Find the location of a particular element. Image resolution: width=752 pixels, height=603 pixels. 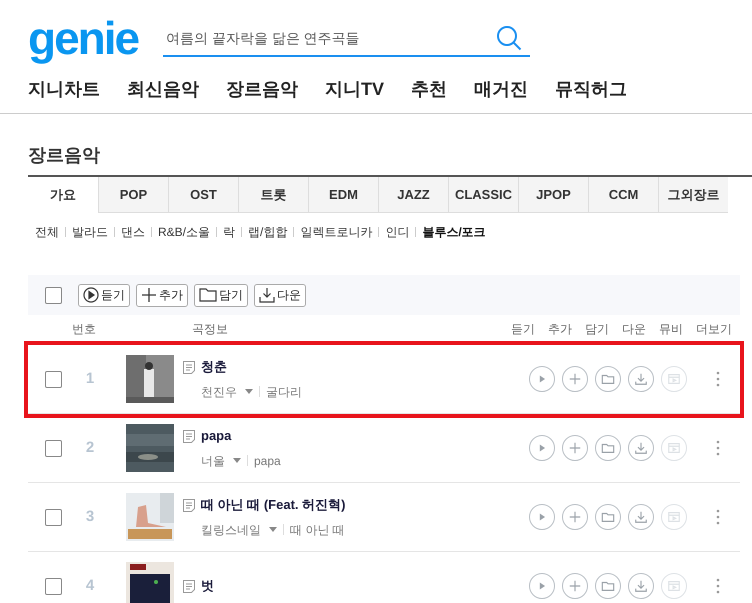

nav-link: 뮤직허그 is located at coordinates (591, 89).